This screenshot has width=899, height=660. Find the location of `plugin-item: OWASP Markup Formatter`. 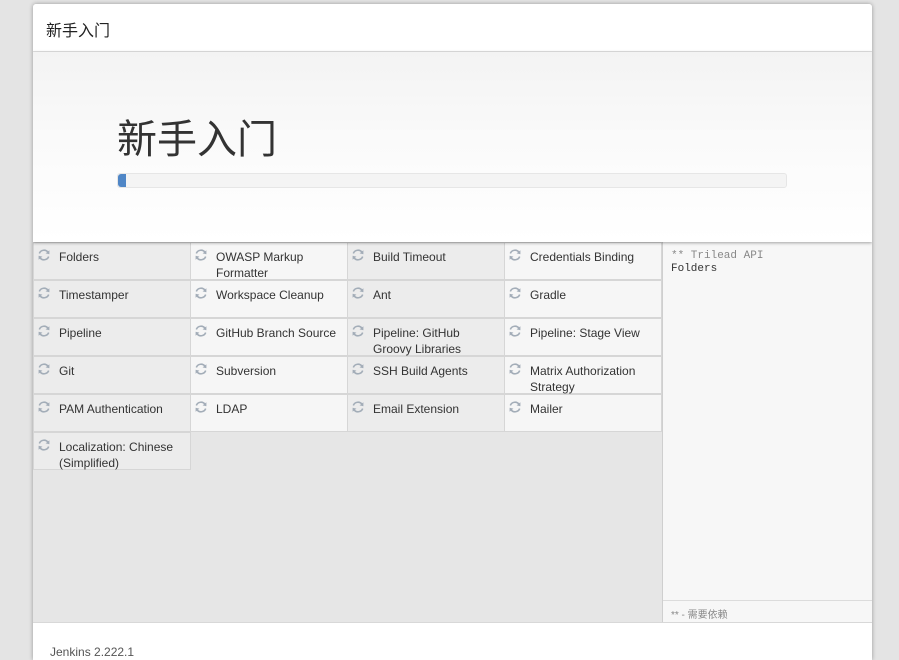

plugin-item: OWASP Markup Formatter is located at coordinates (269, 261).